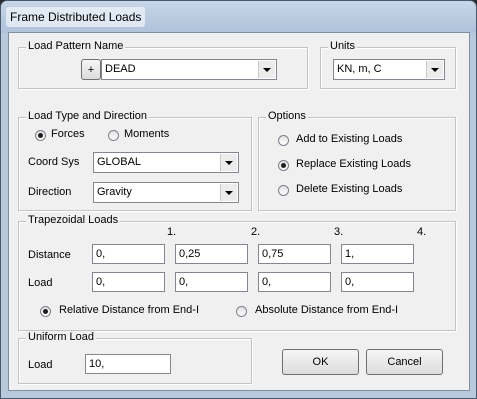 The width and height of the screenshot is (477, 399). Describe the element at coordinates (320, 362) in the screenshot. I see `ok-button: OK` at that location.